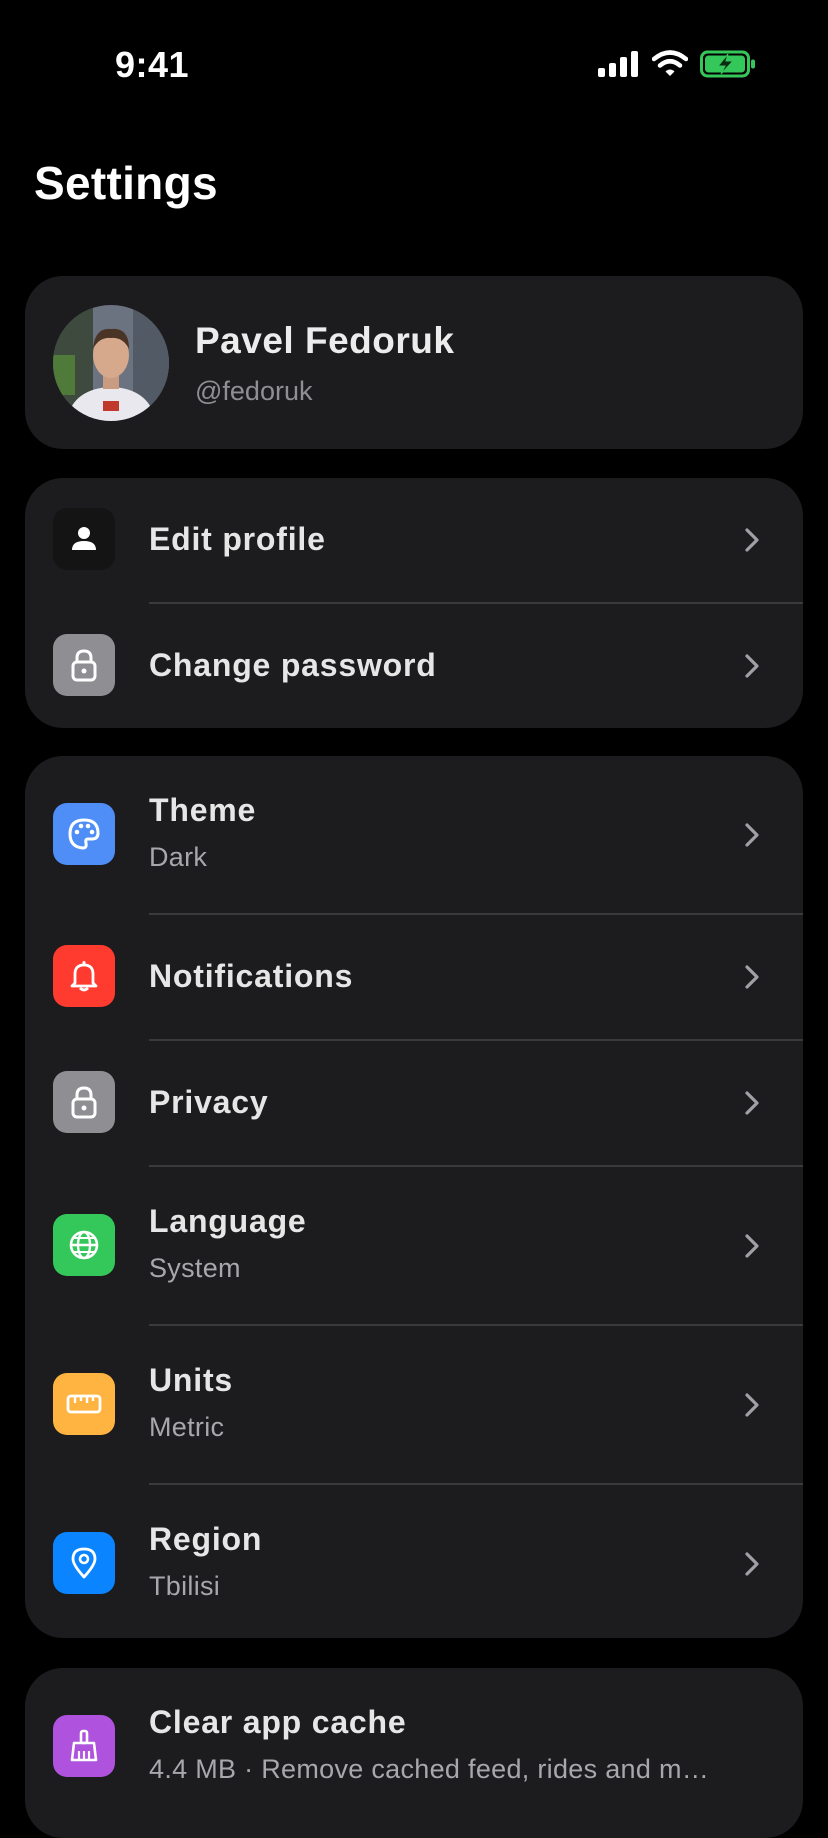 This screenshot has width=828, height=1838. Describe the element at coordinates (84, 834) in the screenshot. I see `palette-icon` at that location.